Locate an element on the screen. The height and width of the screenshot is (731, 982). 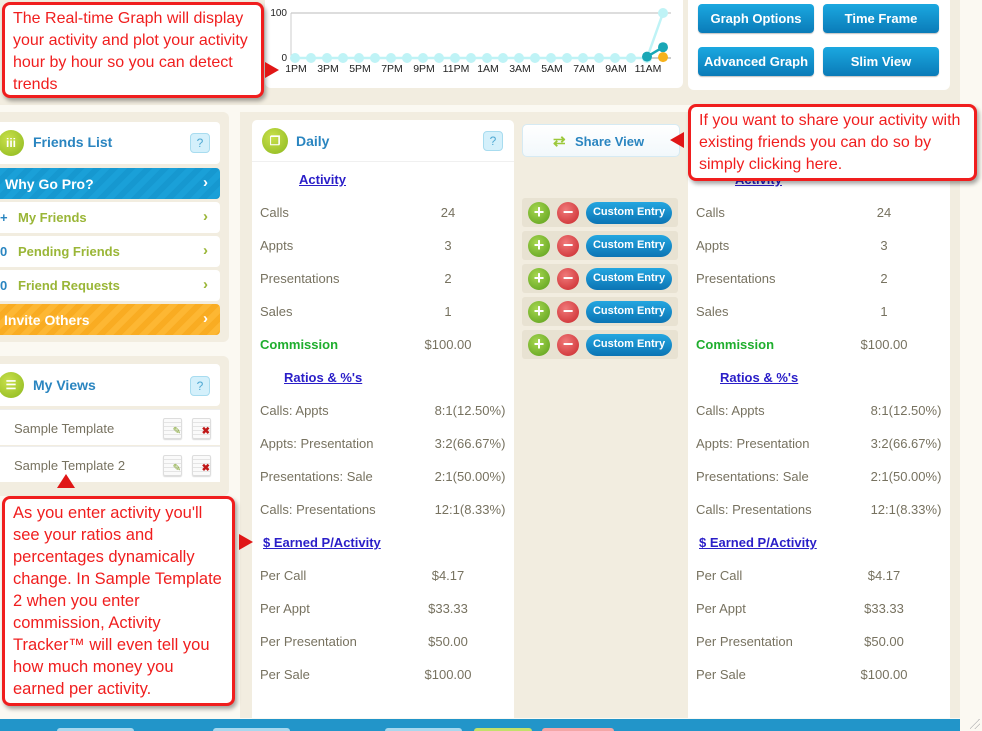
share-view-button: ⇄ Share View is located at coordinates (601, 140).